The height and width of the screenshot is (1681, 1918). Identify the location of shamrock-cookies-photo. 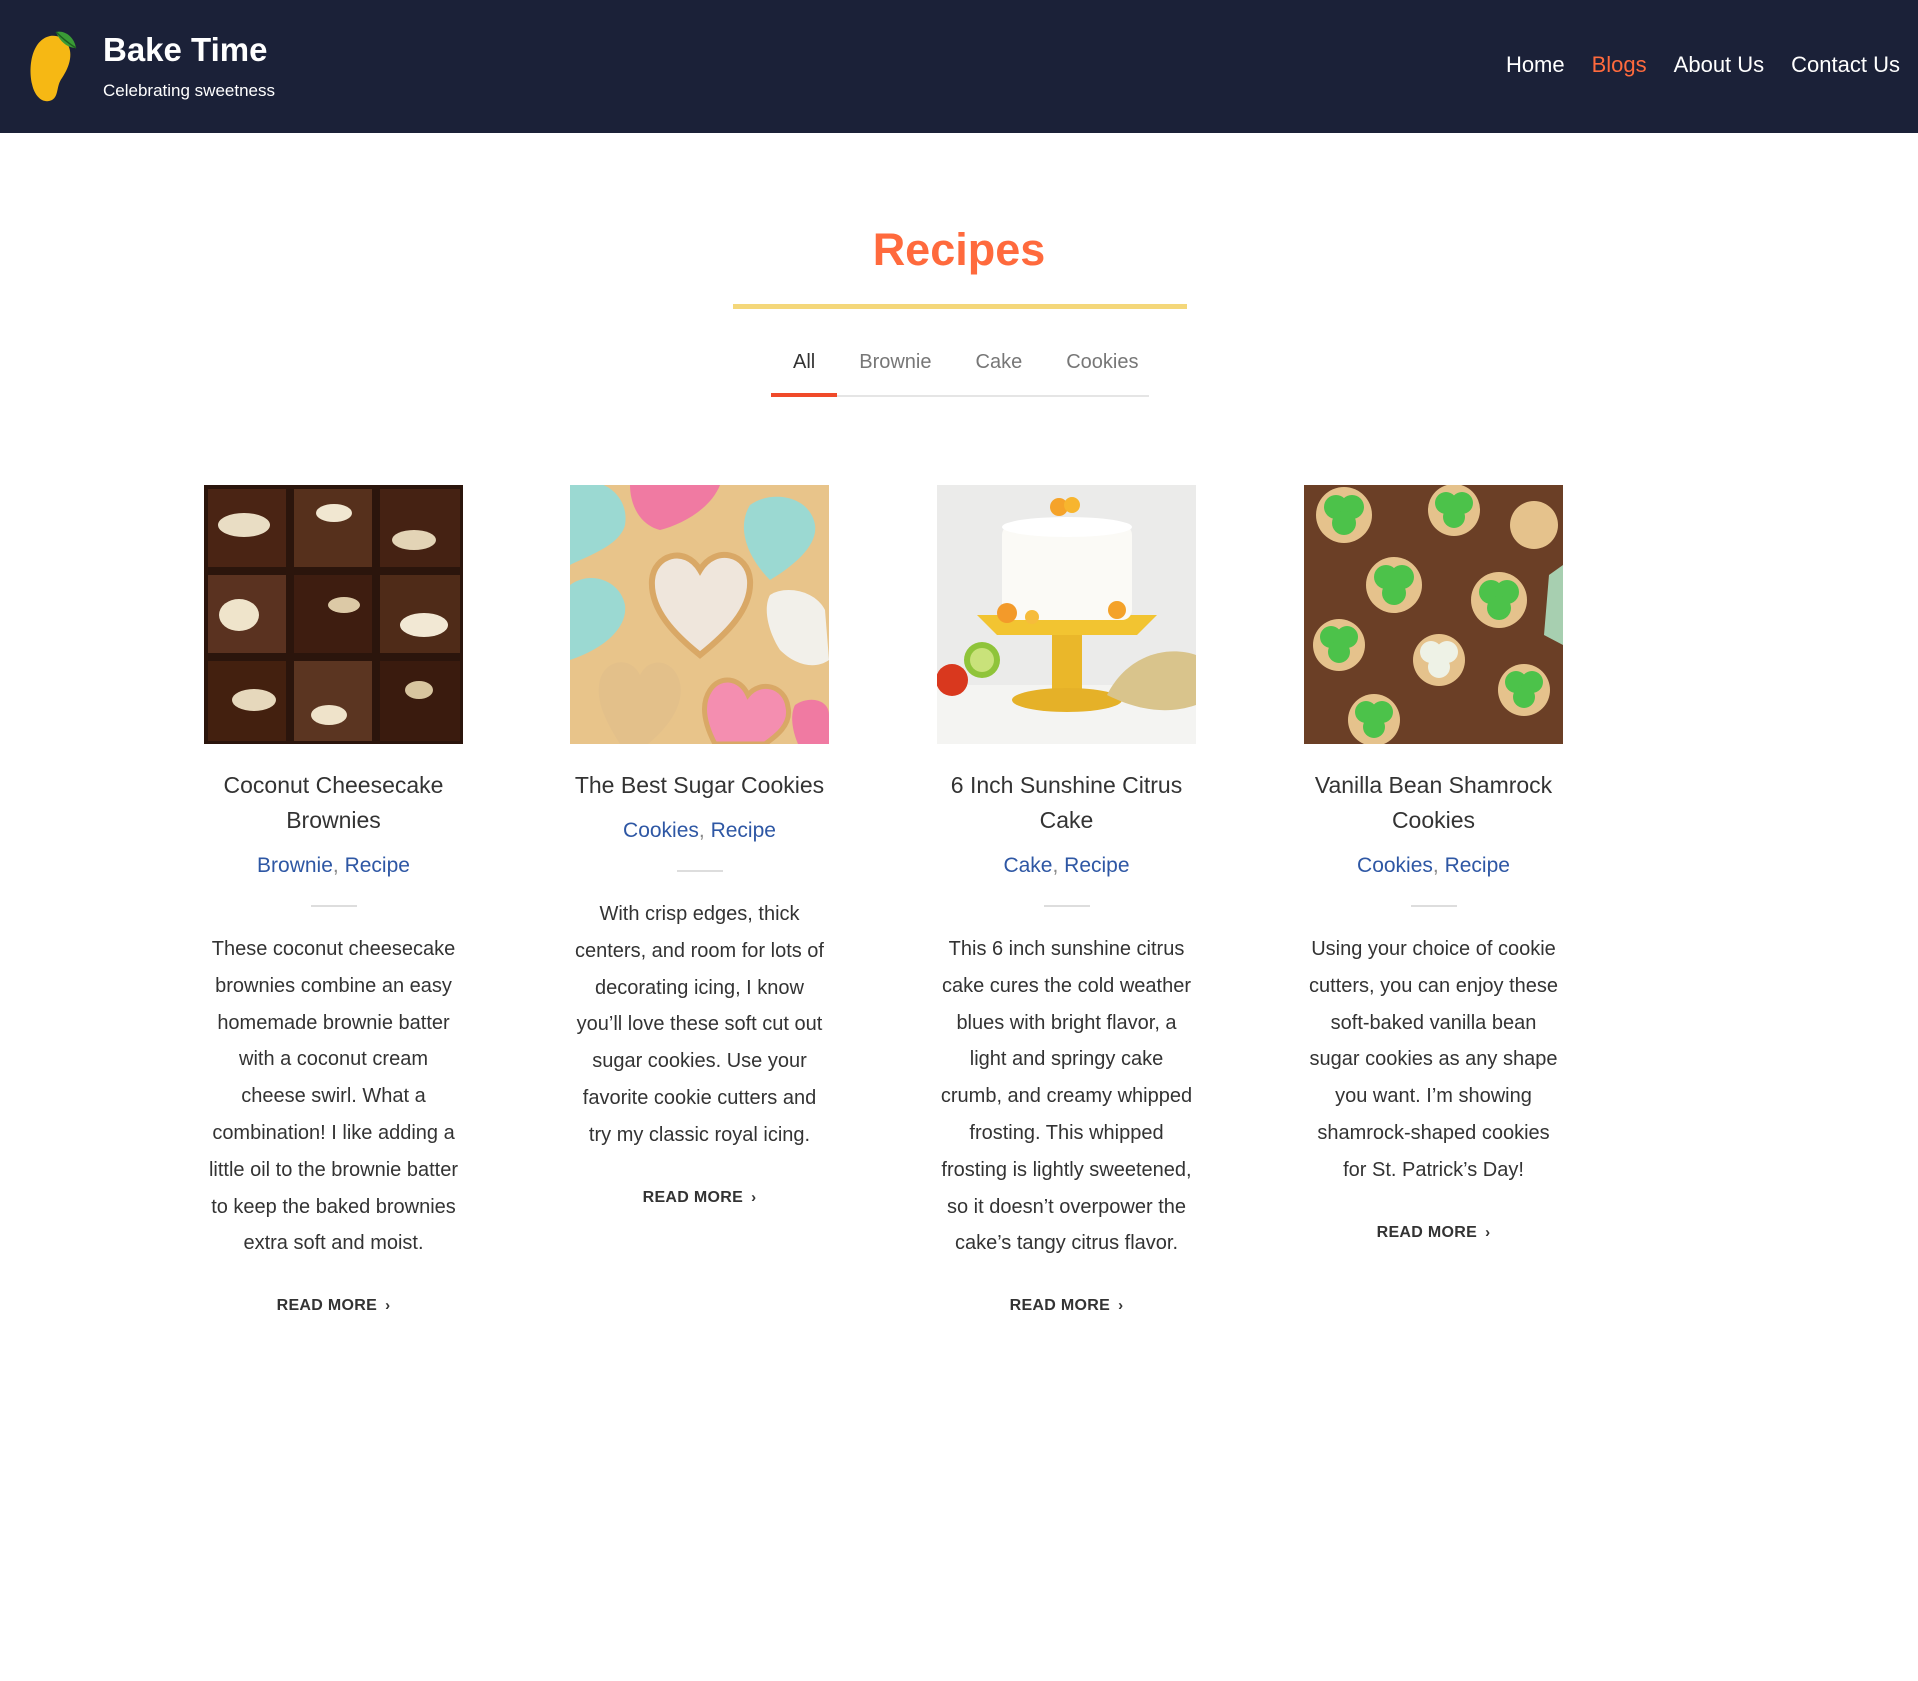
(1433, 614).